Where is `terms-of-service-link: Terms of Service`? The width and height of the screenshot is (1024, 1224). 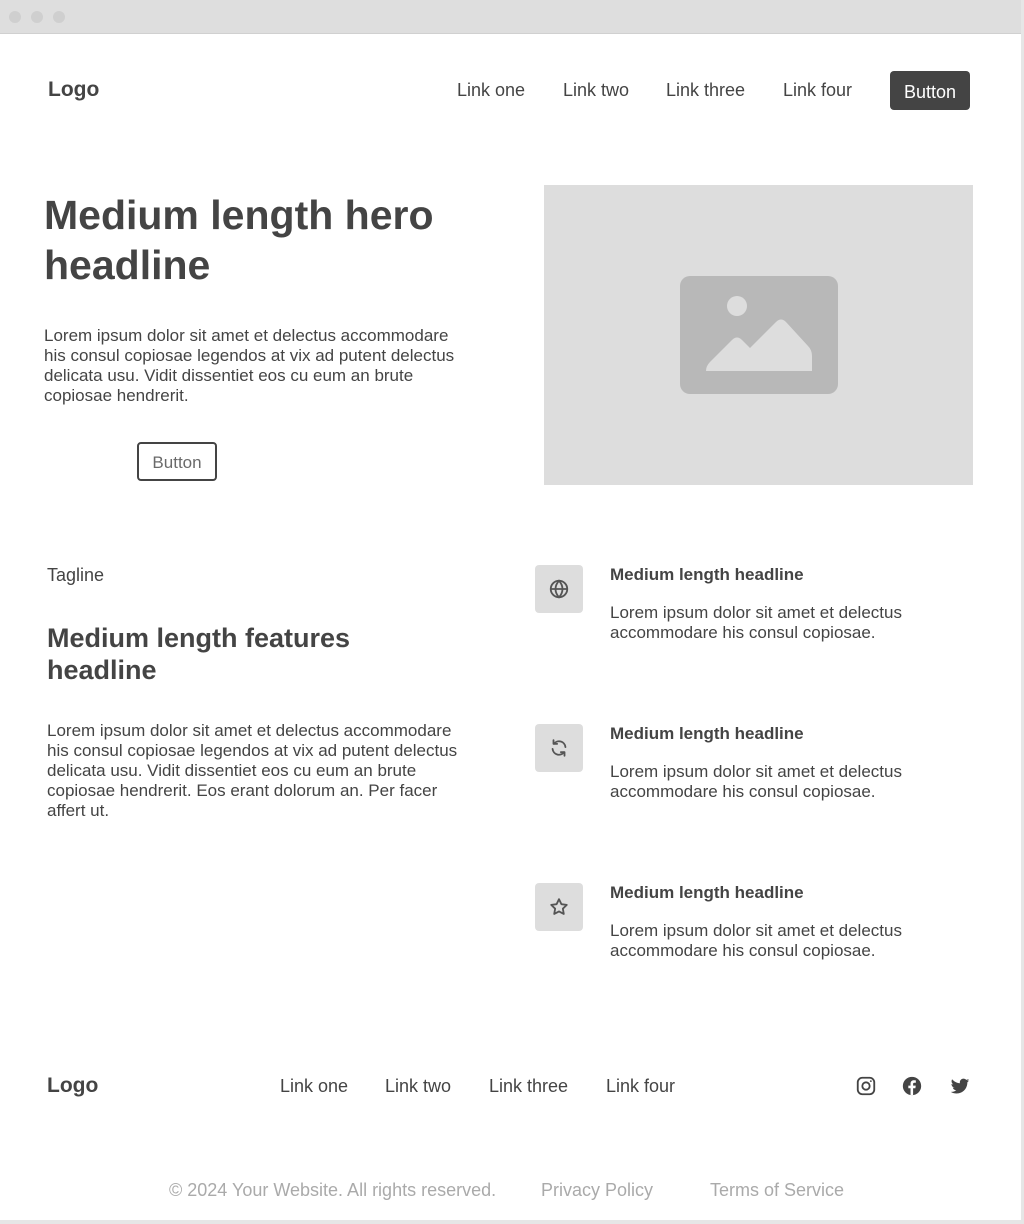 terms-of-service-link: Terms of Service is located at coordinates (777, 1190).